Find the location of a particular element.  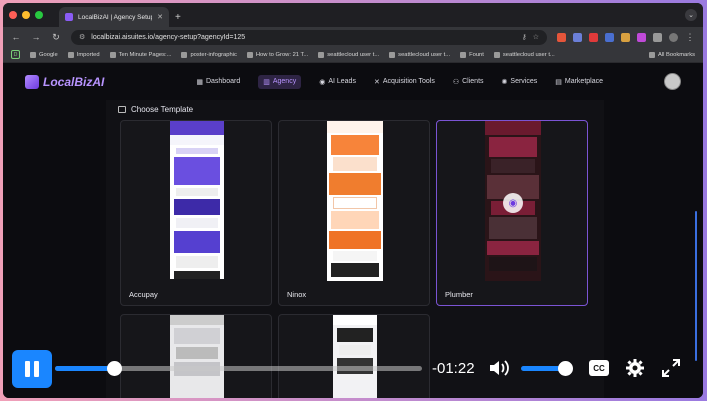

extensions: ⋮ is located at coordinates (626, 37).